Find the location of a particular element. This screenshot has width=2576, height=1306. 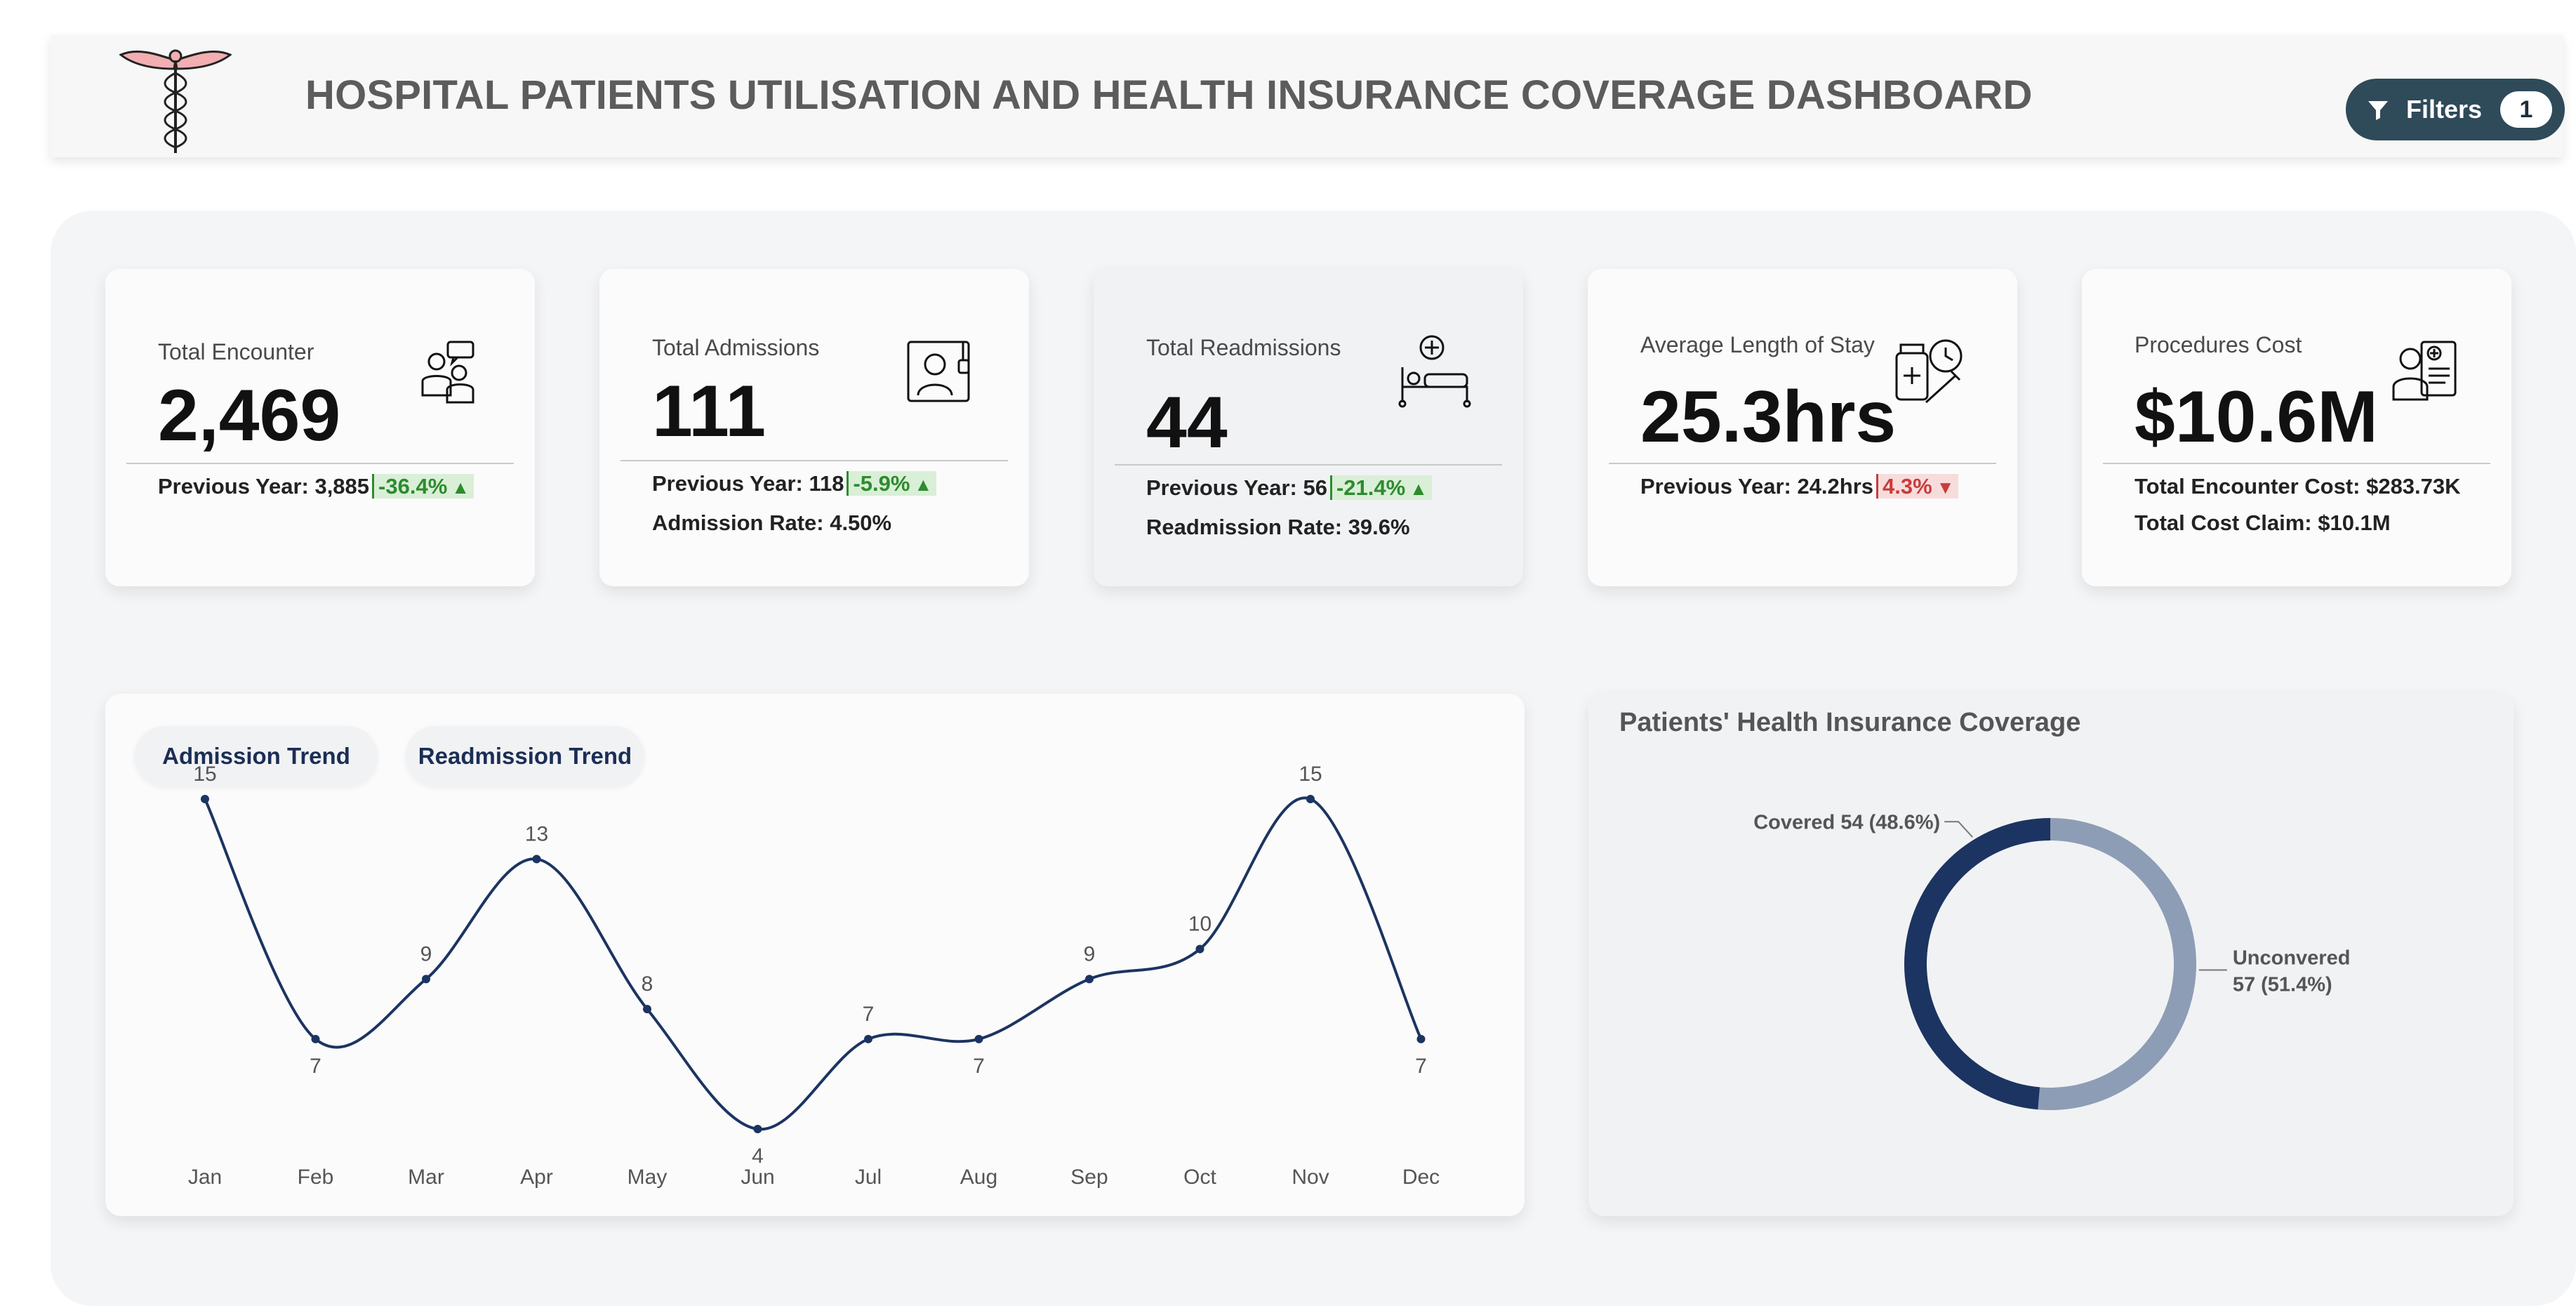

donut-slice-unconvered is located at coordinates (2117, 964).